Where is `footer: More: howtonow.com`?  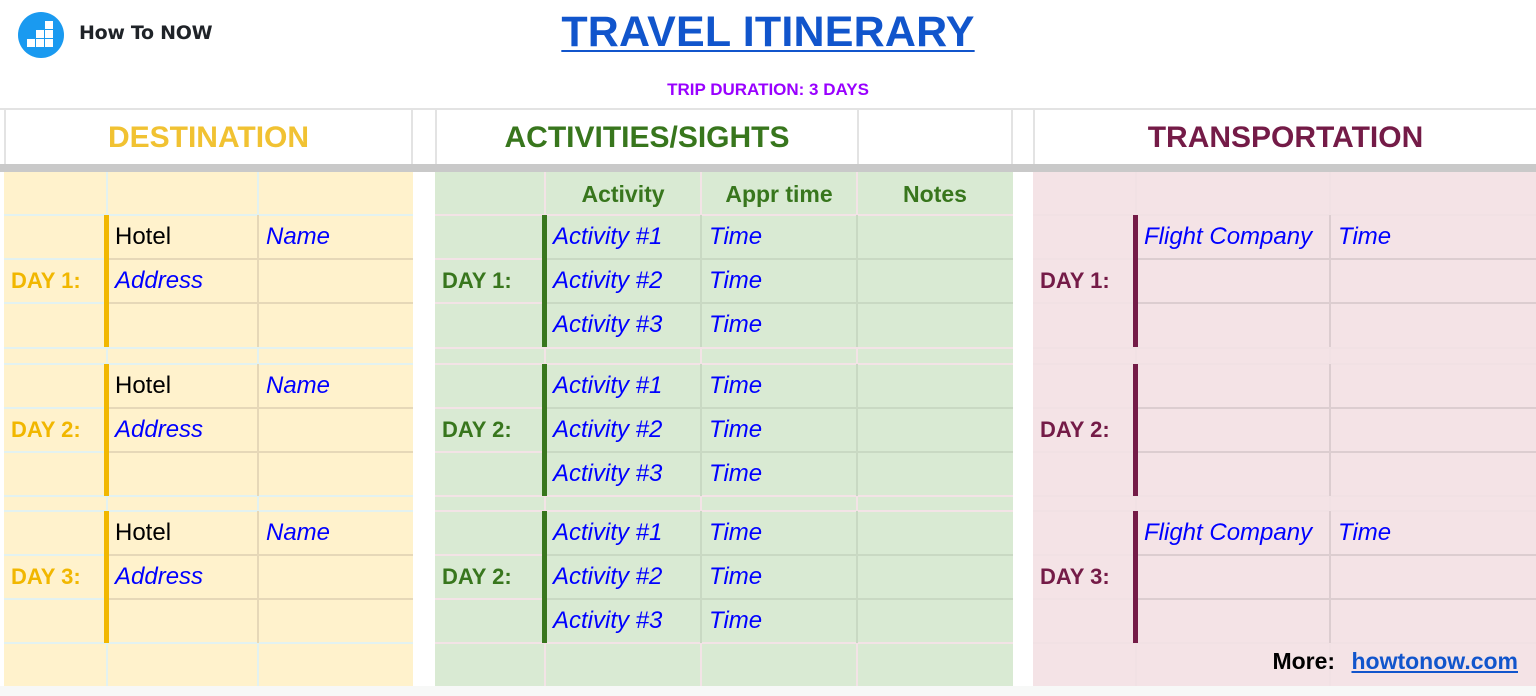
footer: More: howtonow.com is located at coordinates (1395, 661).